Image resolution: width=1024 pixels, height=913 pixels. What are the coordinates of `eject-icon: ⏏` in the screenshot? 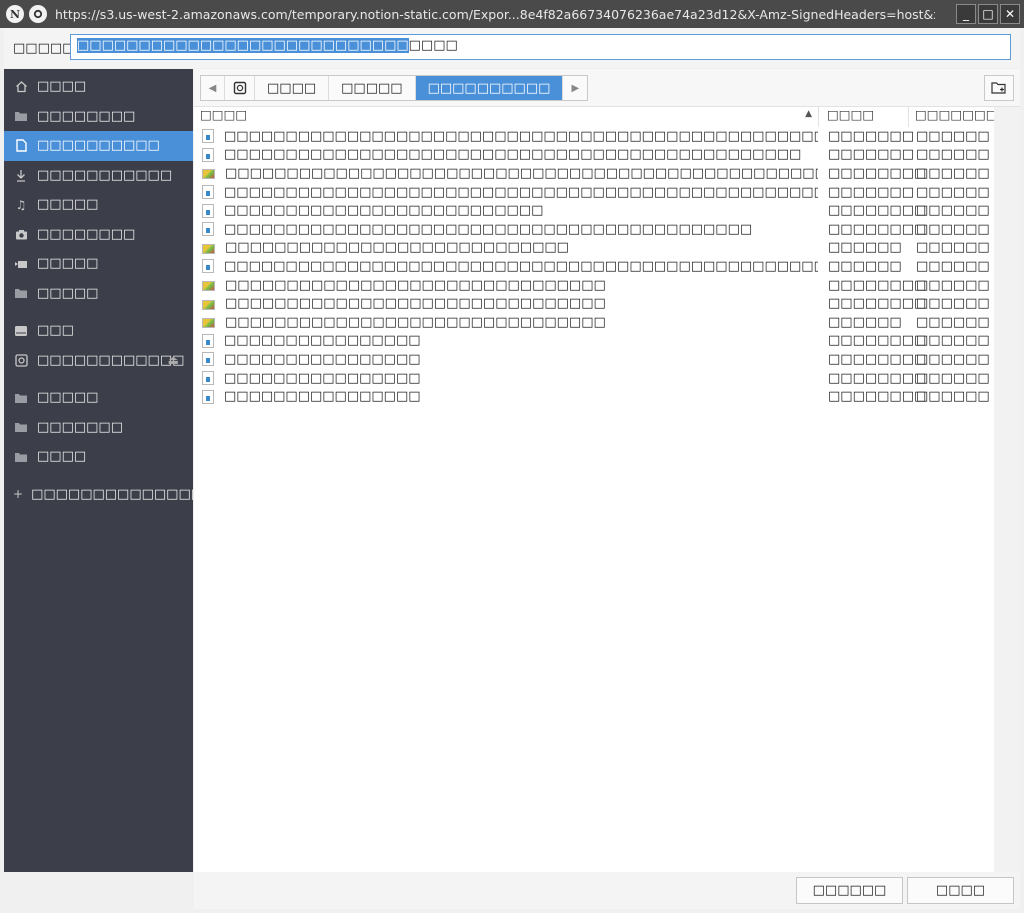 It's located at (173, 360).